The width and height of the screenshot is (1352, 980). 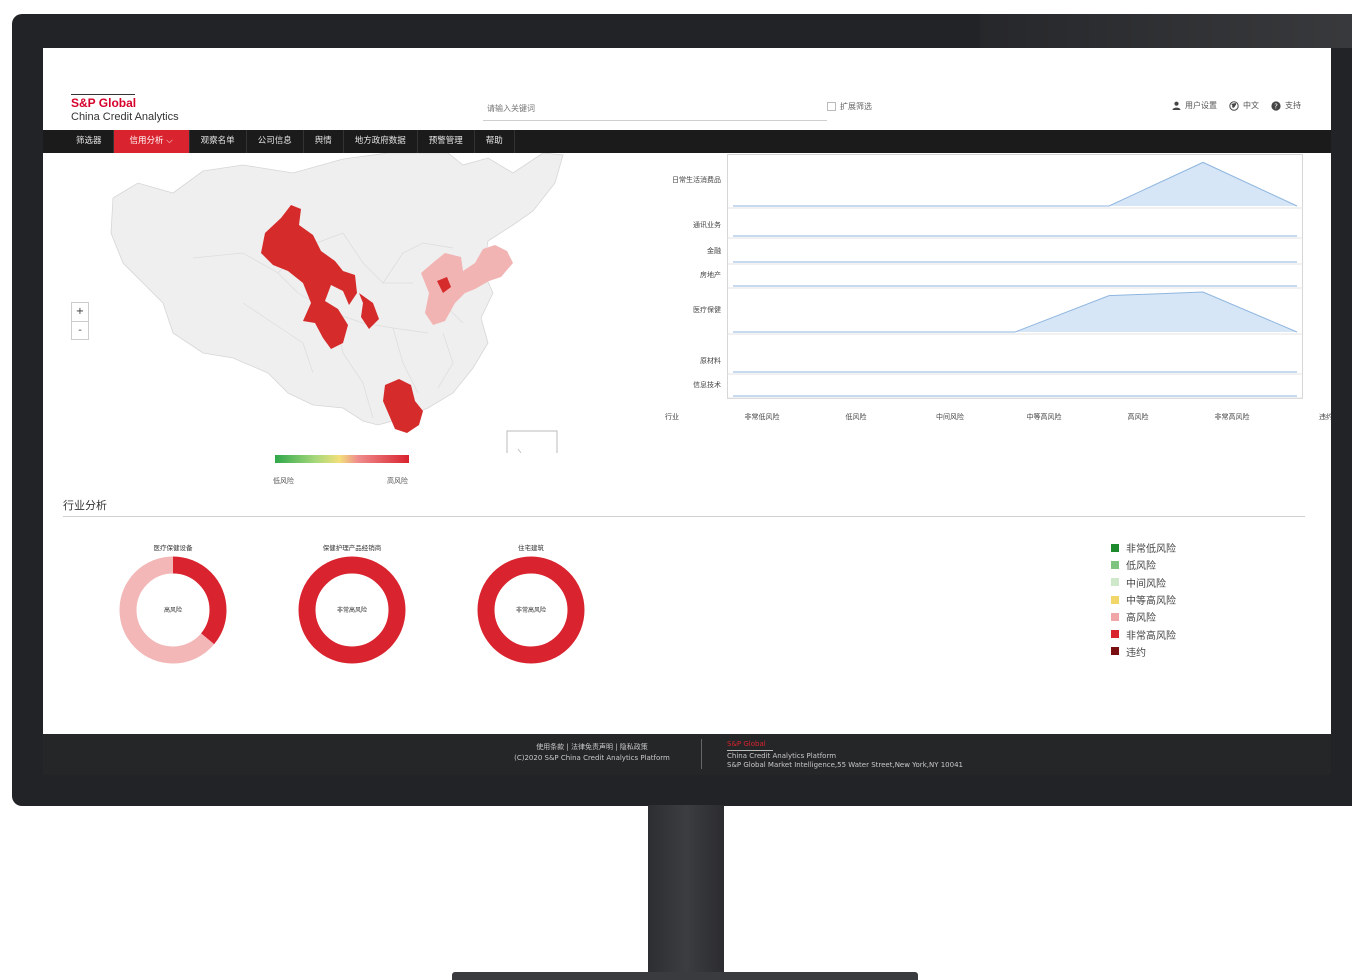 I want to click on map-zoom-control: + -, so click(x=80, y=321).